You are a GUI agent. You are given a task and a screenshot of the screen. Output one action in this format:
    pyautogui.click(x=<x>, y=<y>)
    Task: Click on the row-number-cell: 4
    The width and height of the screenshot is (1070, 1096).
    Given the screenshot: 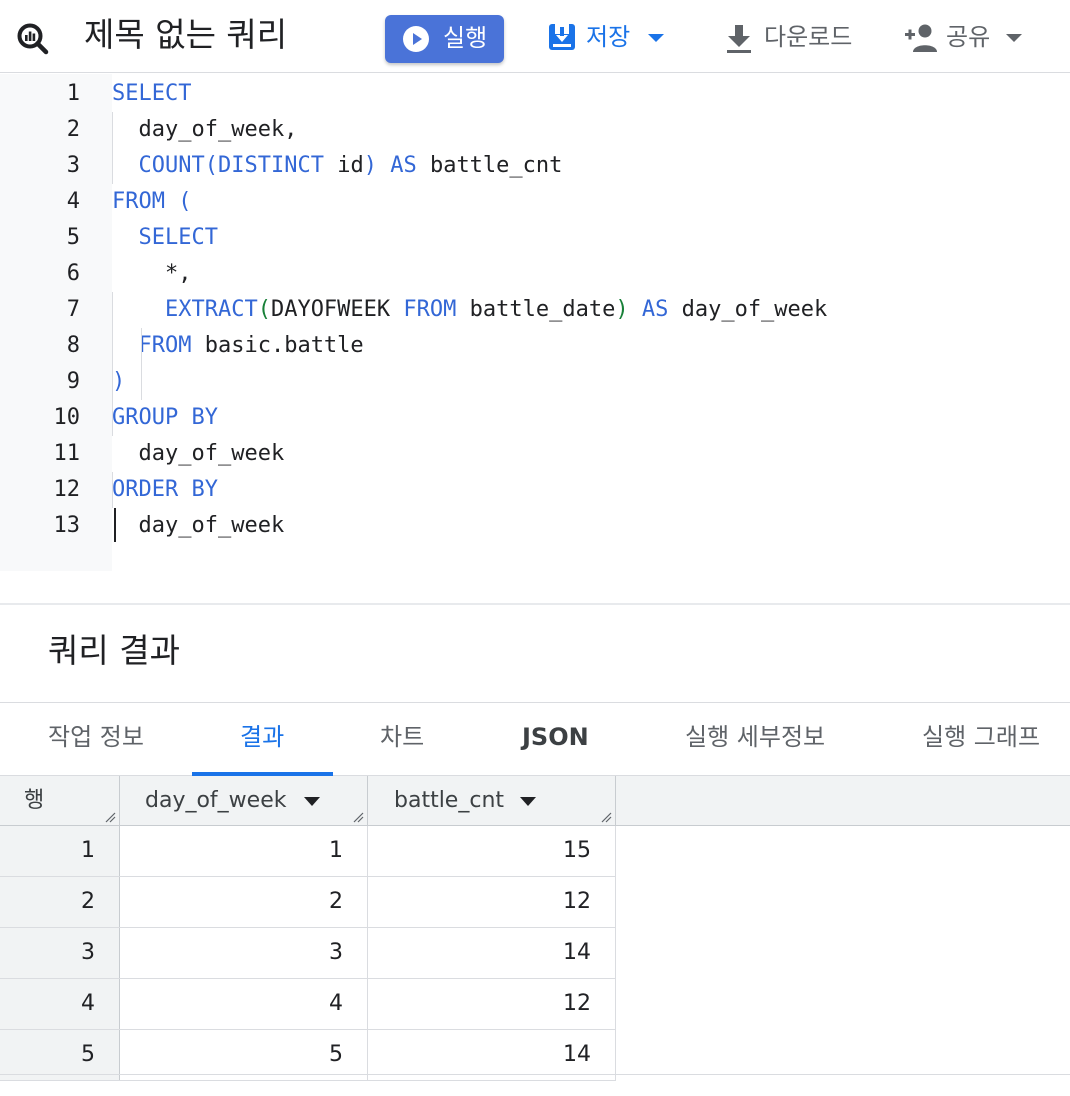 What is the action you would take?
    pyautogui.click(x=60, y=1004)
    